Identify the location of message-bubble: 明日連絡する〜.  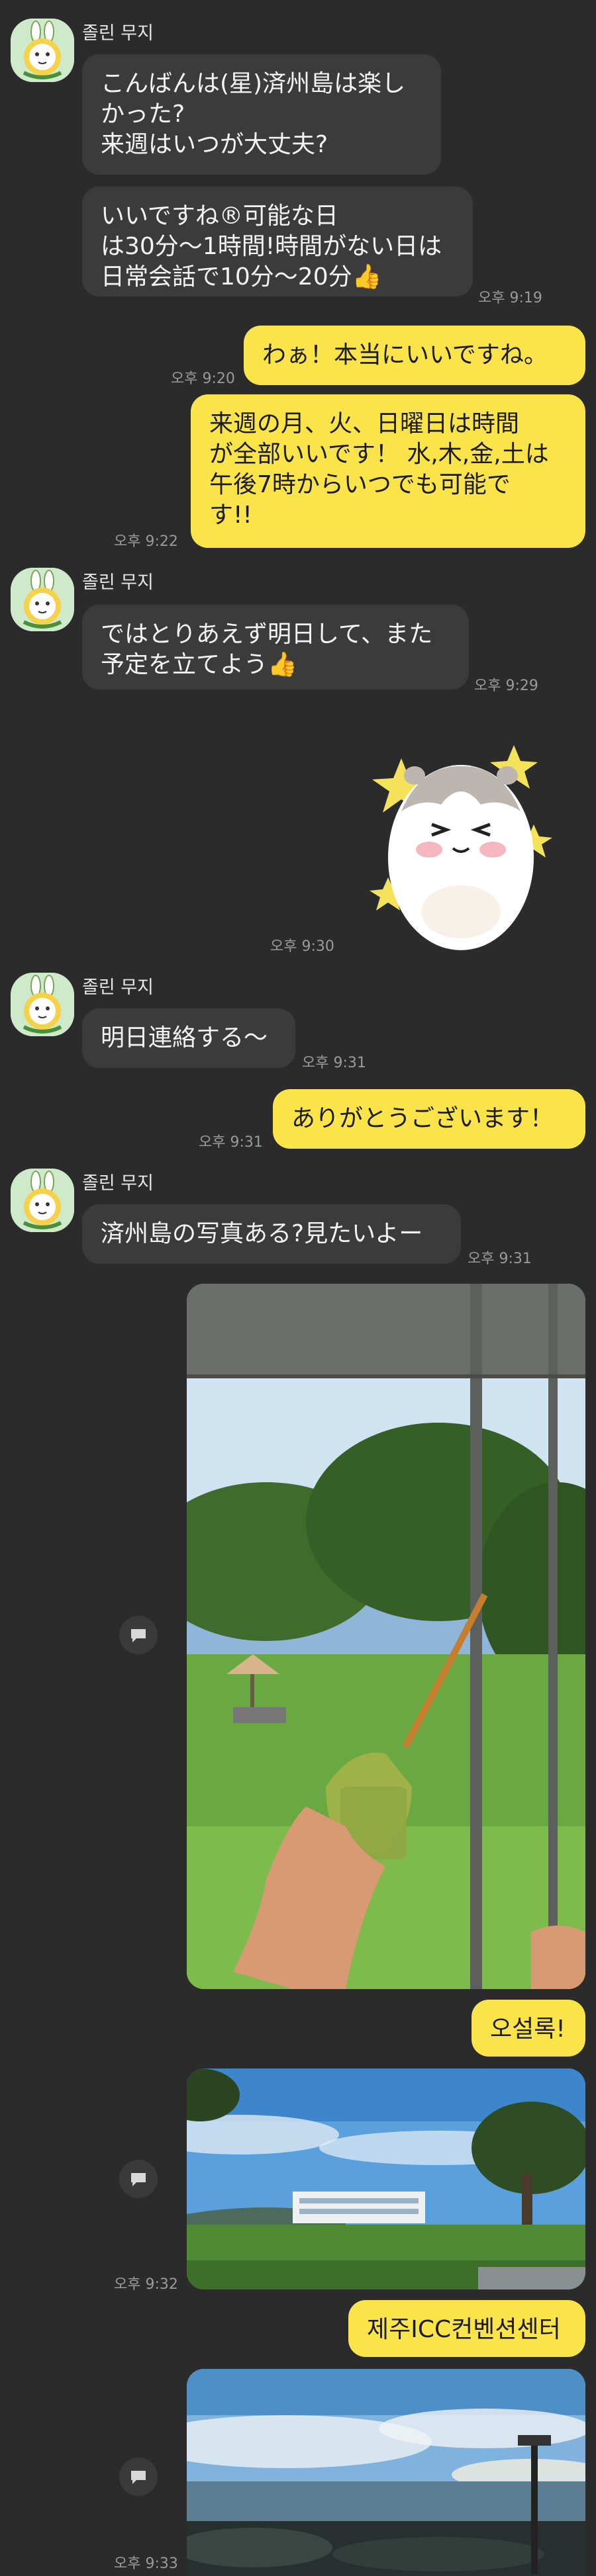
(188, 1038).